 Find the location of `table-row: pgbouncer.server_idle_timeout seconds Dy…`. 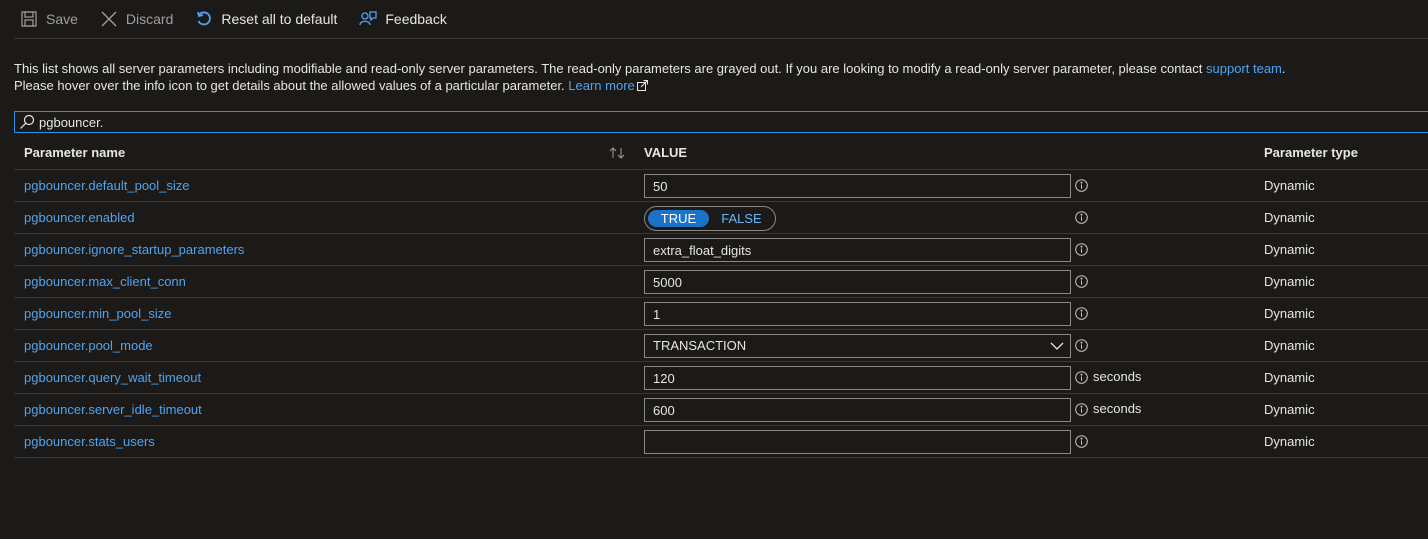

table-row: pgbouncer.server_idle_timeout seconds Dy… is located at coordinates (721, 410).